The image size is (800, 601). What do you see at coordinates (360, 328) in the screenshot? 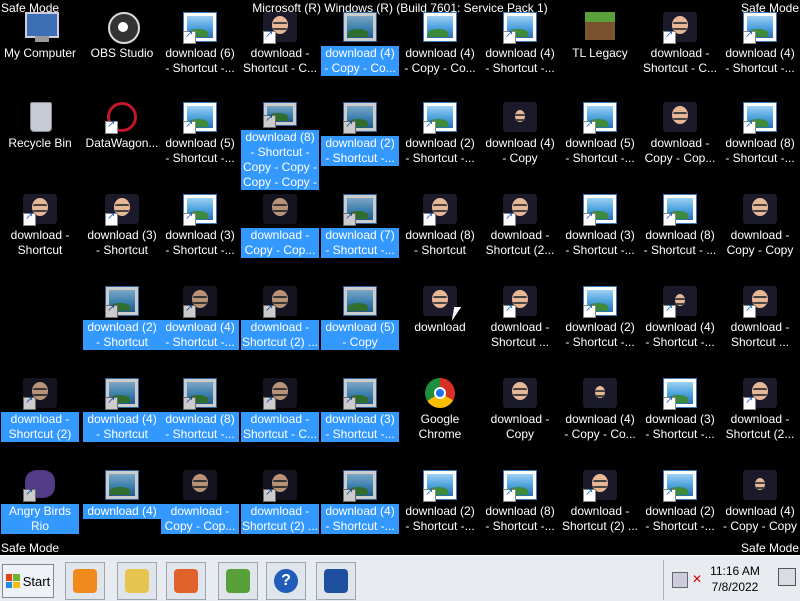
I see `desktop-icon: download (5) - Copy` at bounding box center [360, 328].